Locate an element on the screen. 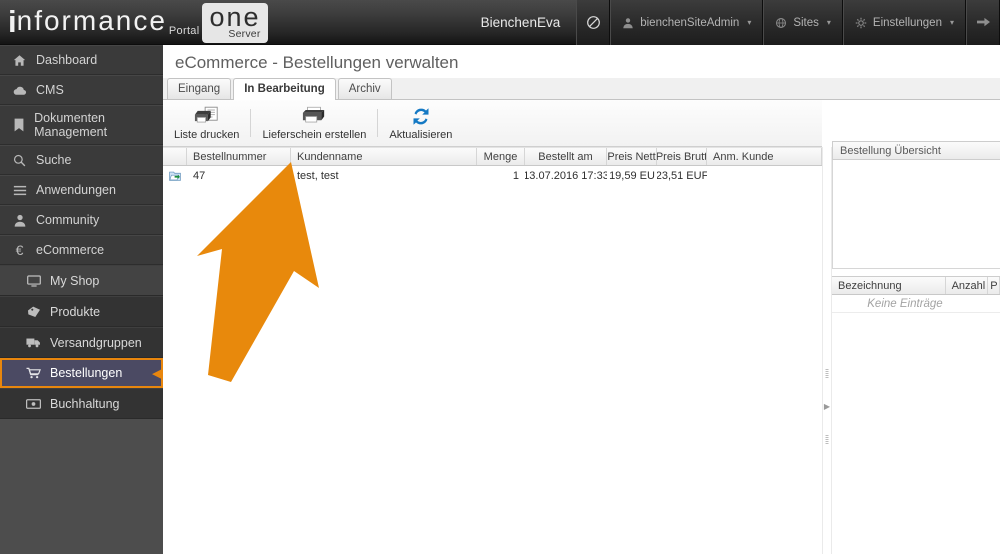  tab-eingang: Eingang is located at coordinates (199, 88).